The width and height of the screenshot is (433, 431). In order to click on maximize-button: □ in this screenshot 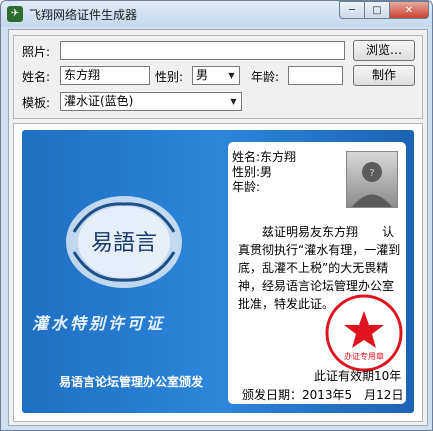, I will do `click(377, 10)`.